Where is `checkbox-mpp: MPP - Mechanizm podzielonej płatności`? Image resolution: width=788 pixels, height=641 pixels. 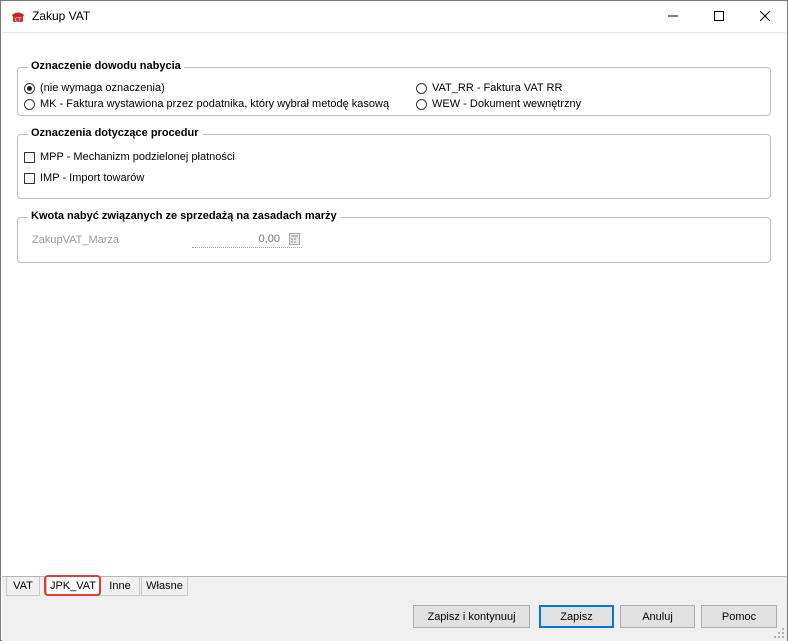 checkbox-mpp: MPP - Mechanizm podzielonej płatności is located at coordinates (129, 157).